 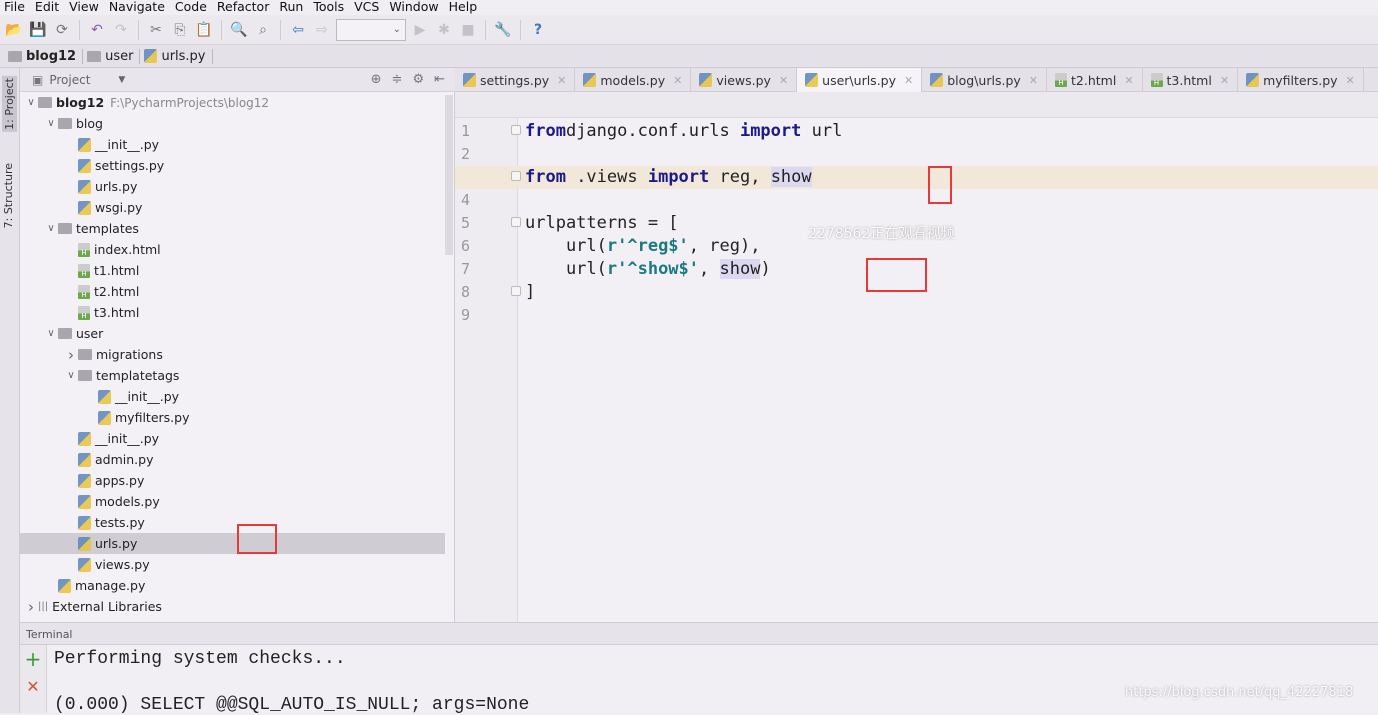 What do you see at coordinates (449, 175) in the screenshot?
I see `tree-scrollbar` at bounding box center [449, 175].